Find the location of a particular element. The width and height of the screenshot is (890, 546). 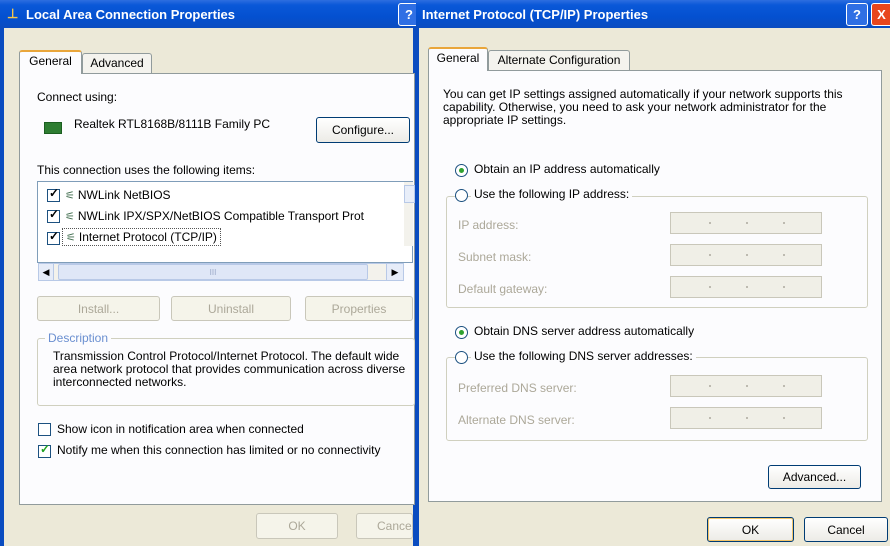

tab-label: Alternate Configuration is located at coordinates (559, 60).